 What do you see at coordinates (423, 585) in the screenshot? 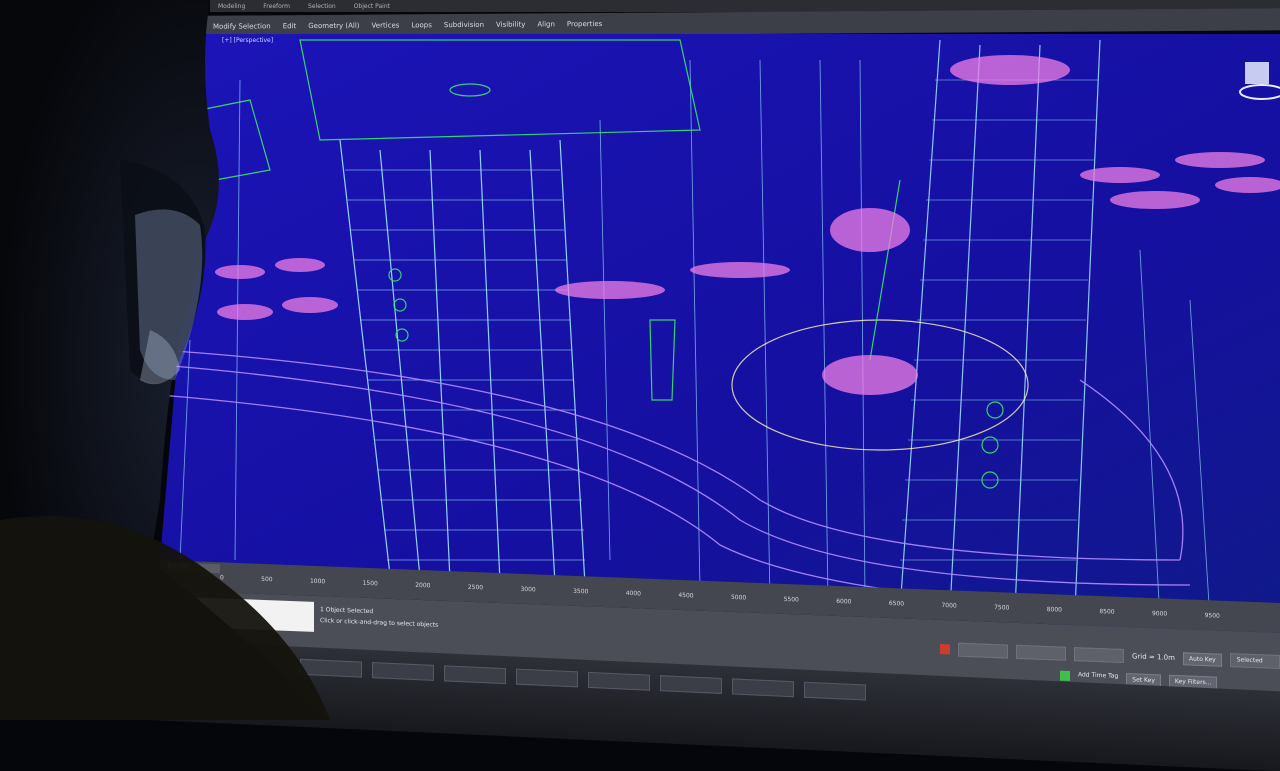
I see `tick: 2000` at bounding box center [423, 585].